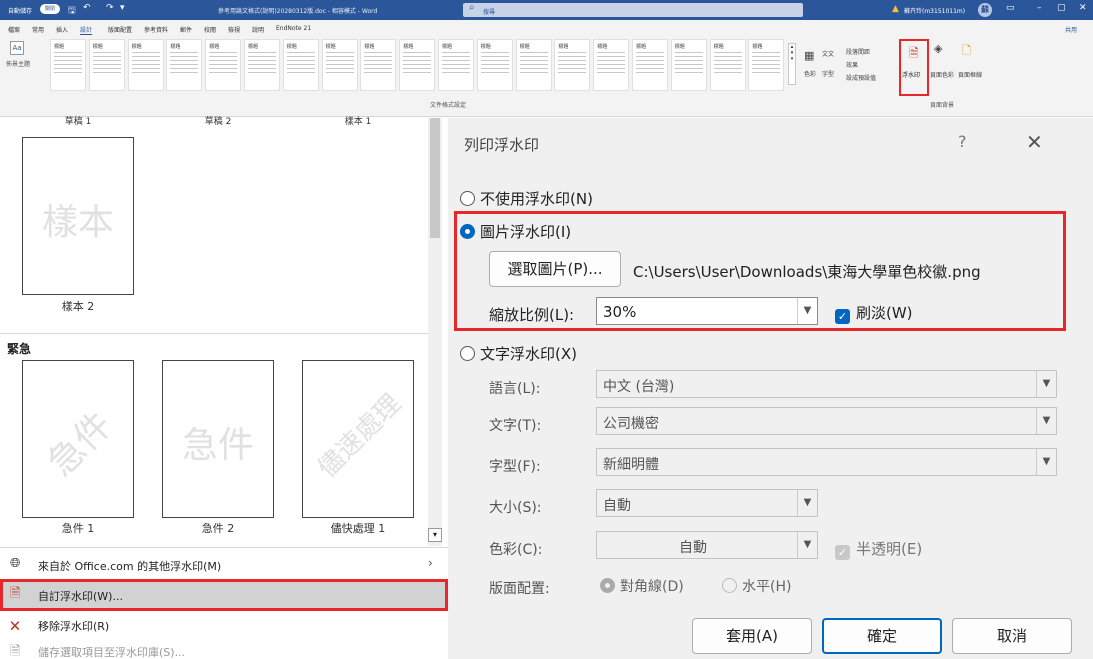 This screenshot has height=659, width=1093. Describe the element at coordinates (1061, 8) in the screenshot. I see `maximize-icon: ▢` at that location.